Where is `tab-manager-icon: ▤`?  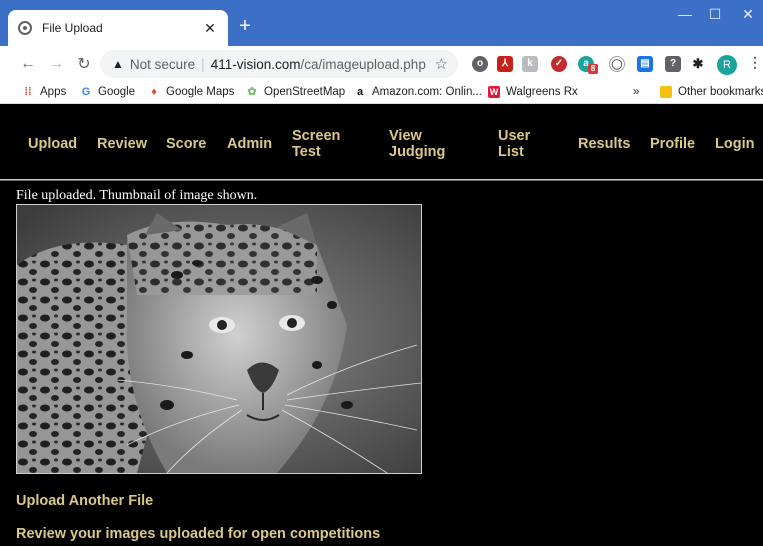
tab-manager-icon: ▤ is located at coordinates (645, 64).